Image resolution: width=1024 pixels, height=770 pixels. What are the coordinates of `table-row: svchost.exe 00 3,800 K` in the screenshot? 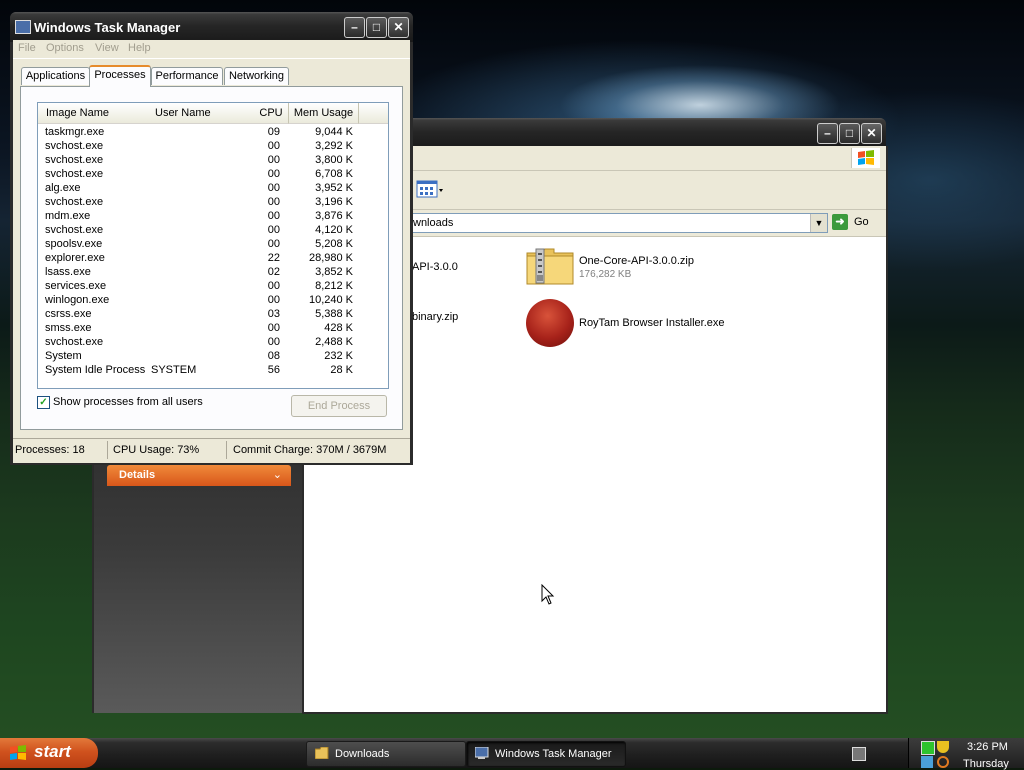 It's located at (213, 160).